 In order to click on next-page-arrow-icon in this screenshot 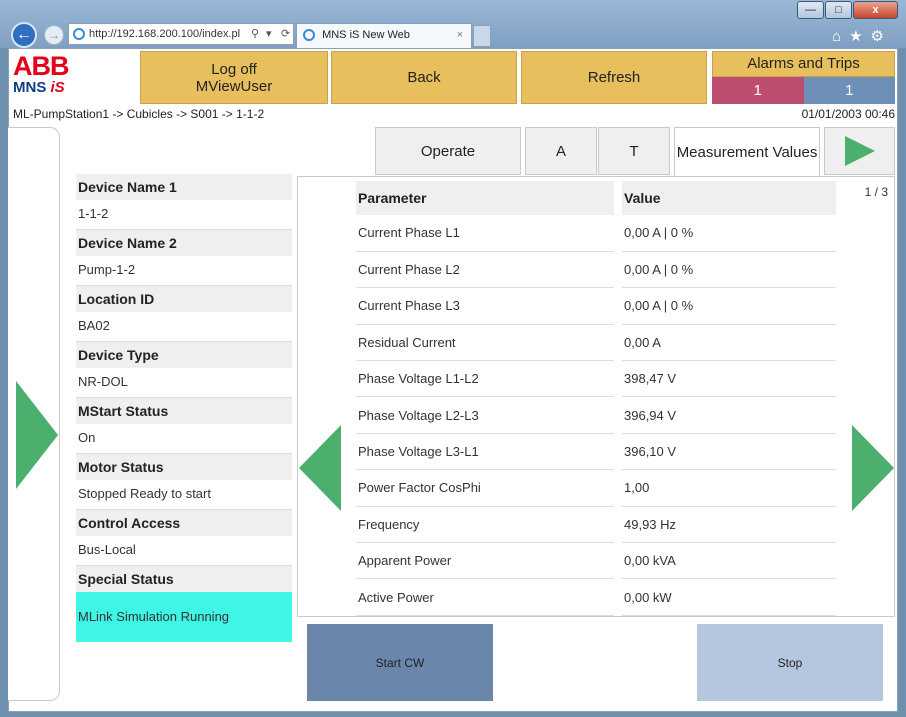, I will do `click(873, 468)`.